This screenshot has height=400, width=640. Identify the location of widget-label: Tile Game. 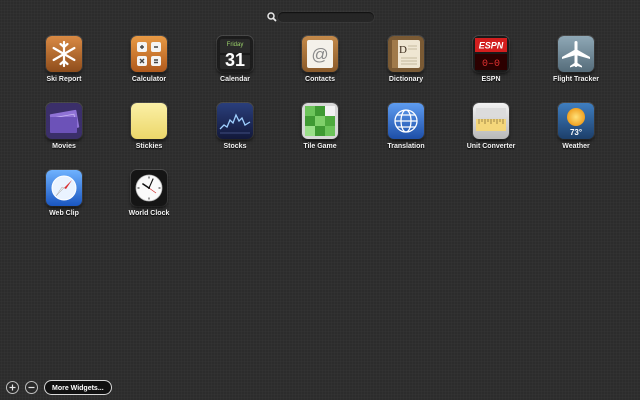
(320, 146).